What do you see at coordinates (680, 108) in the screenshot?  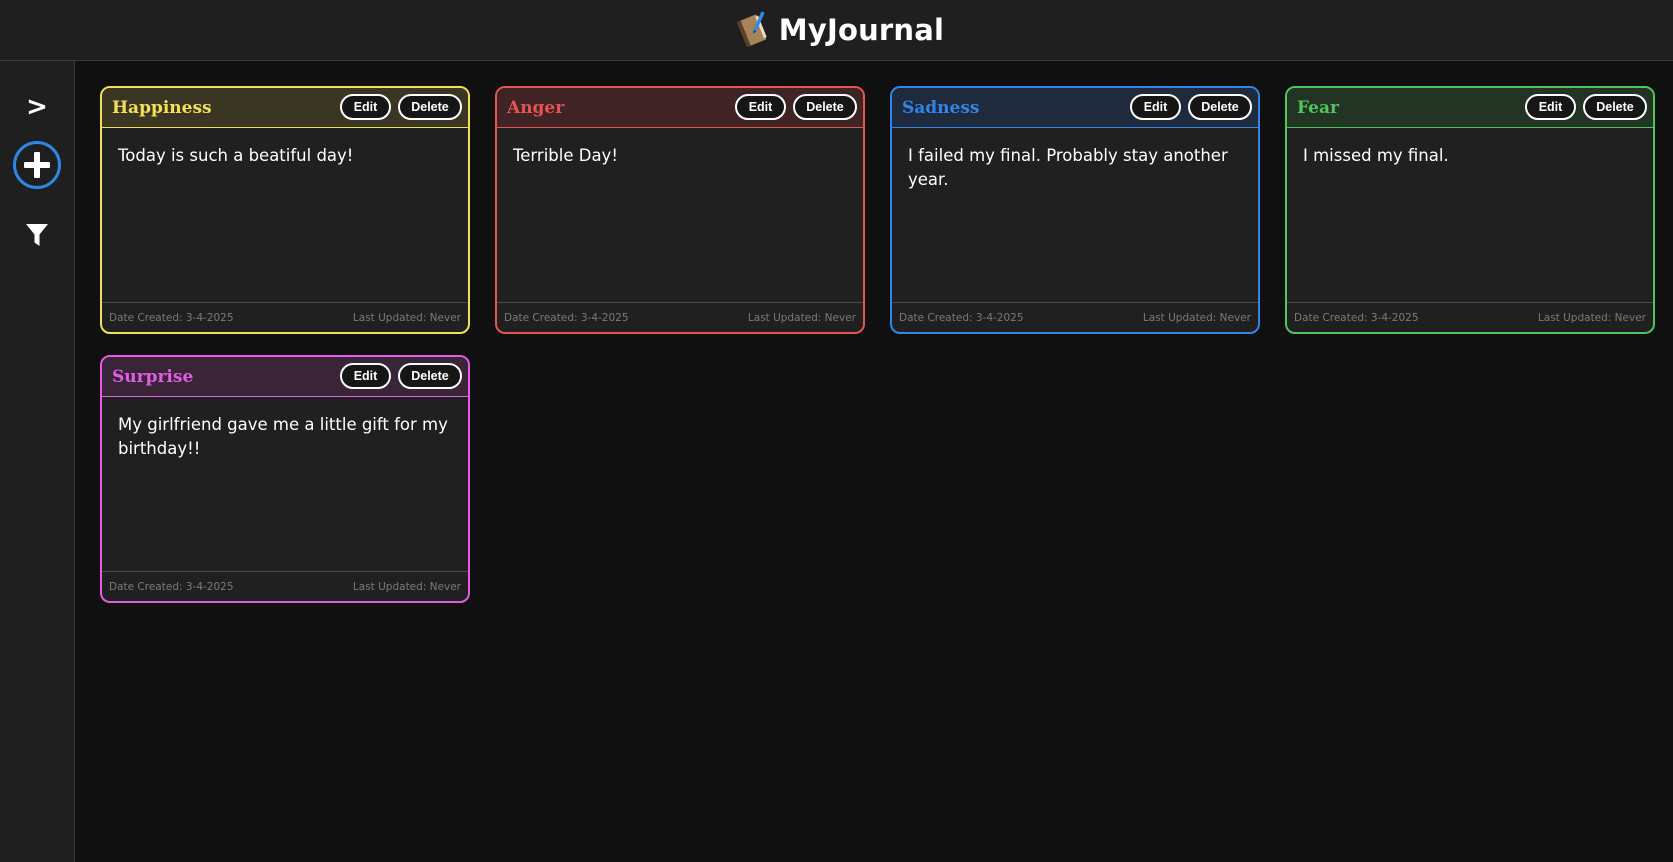 I see `card-header: Anger Edit Delete` at bounding box center [680, 108].